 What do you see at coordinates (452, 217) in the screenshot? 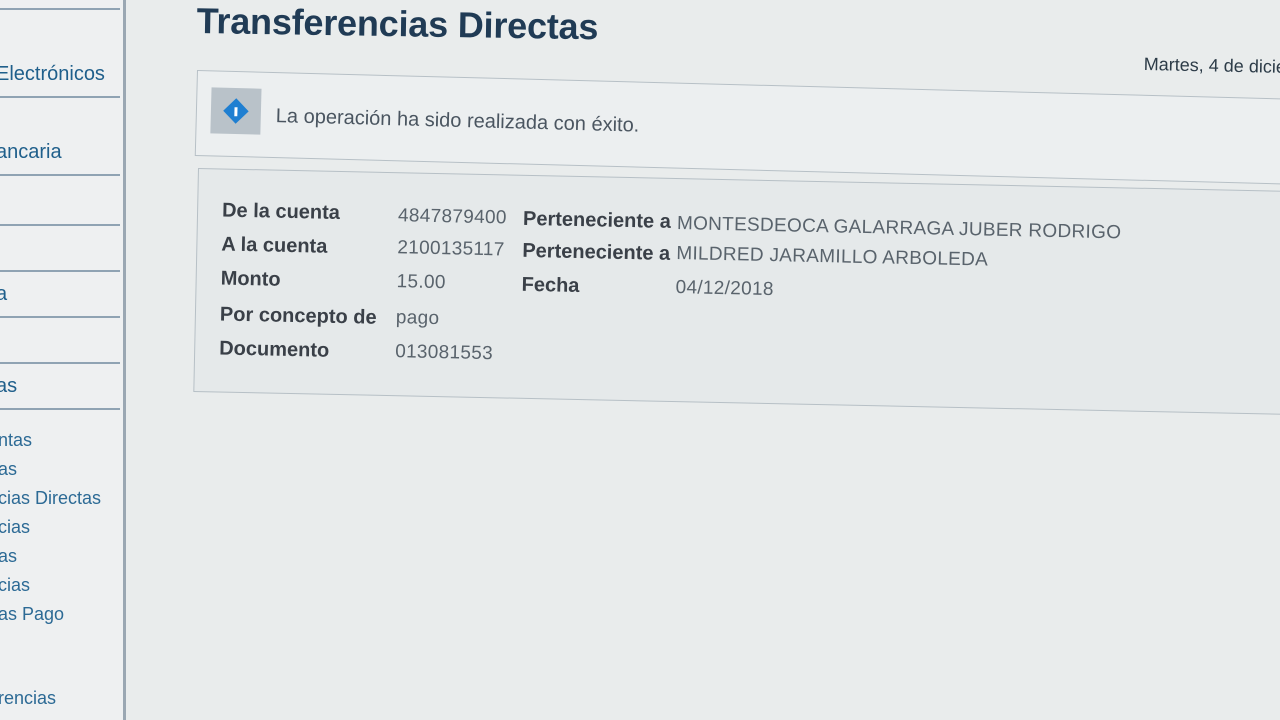
I see `from-account-value: 4847879400` at bounding box center [452, 217].